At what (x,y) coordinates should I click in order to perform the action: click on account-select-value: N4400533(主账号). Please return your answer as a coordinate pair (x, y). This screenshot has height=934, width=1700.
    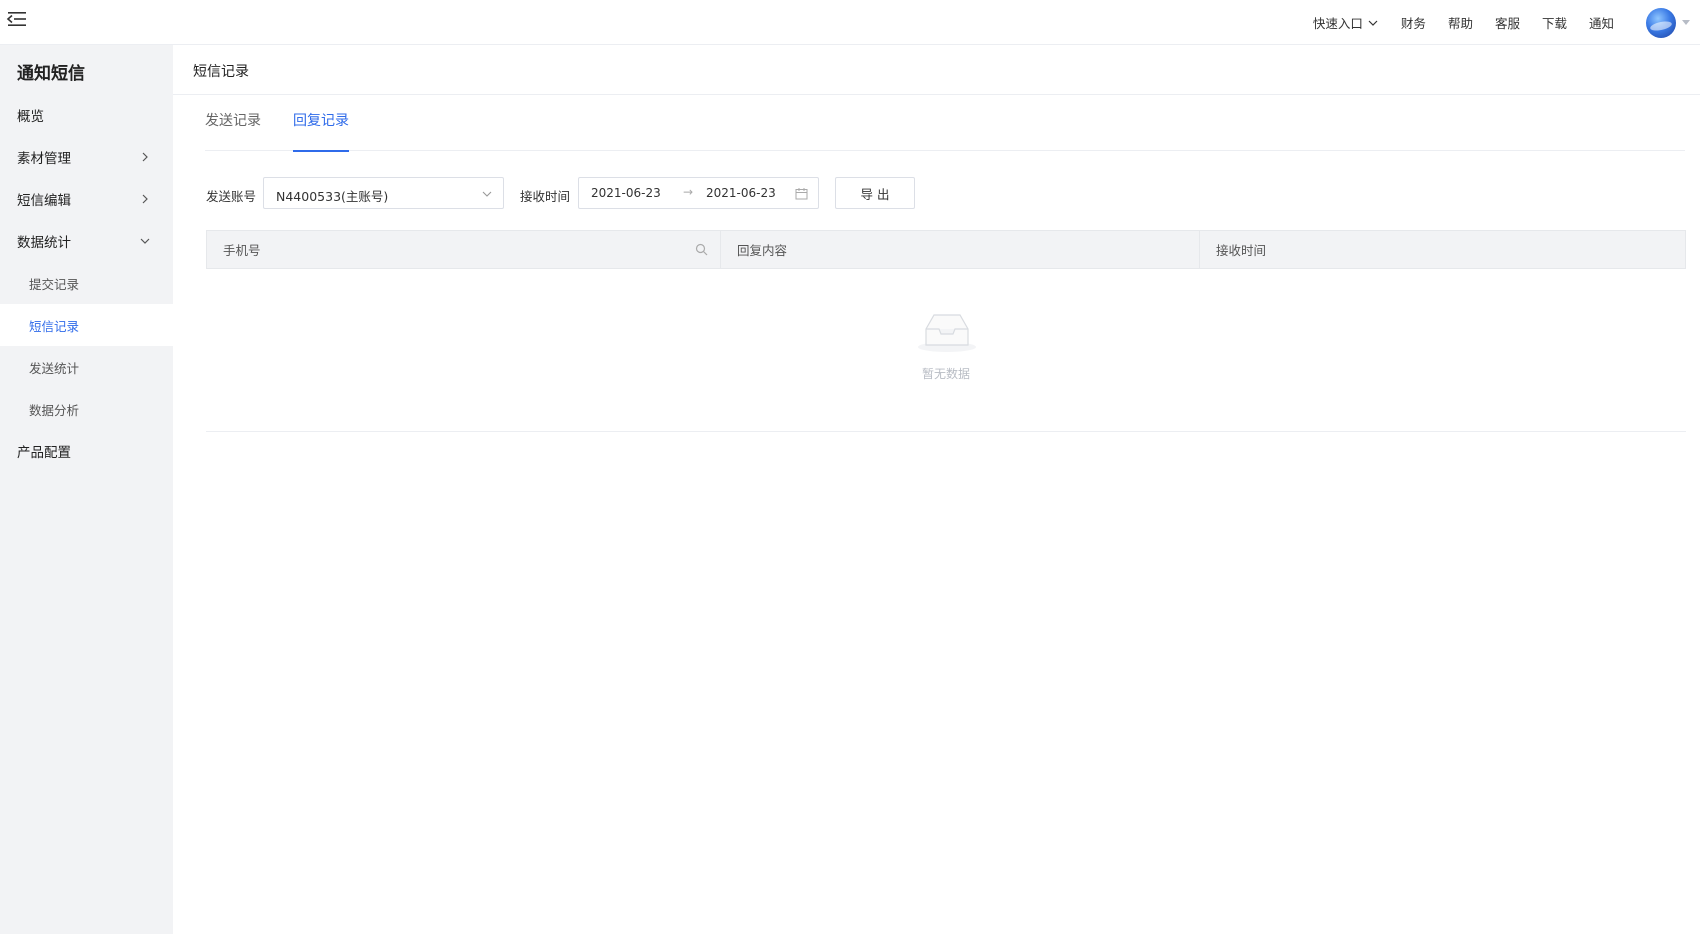
    Looking at the image, I should click on (332, 196).